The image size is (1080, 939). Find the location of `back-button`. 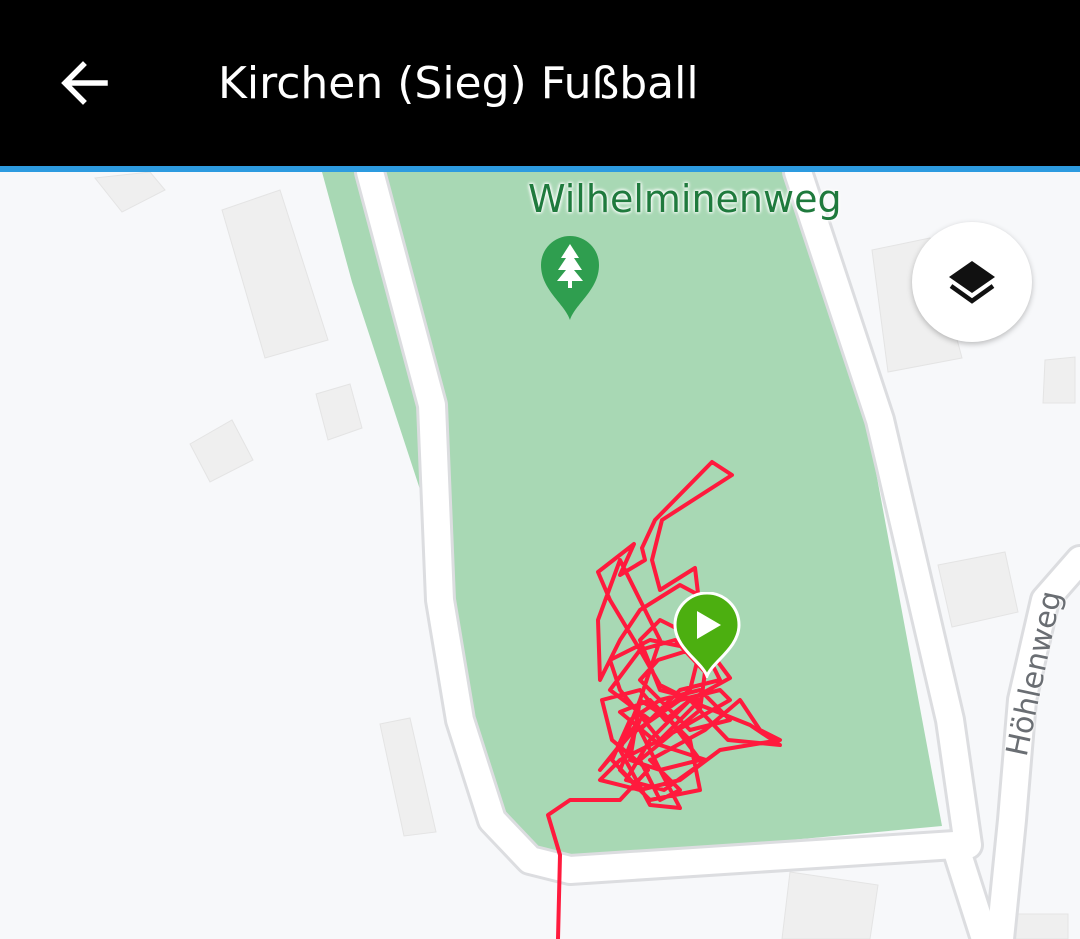

back-button is located at coordinates (85, 83).